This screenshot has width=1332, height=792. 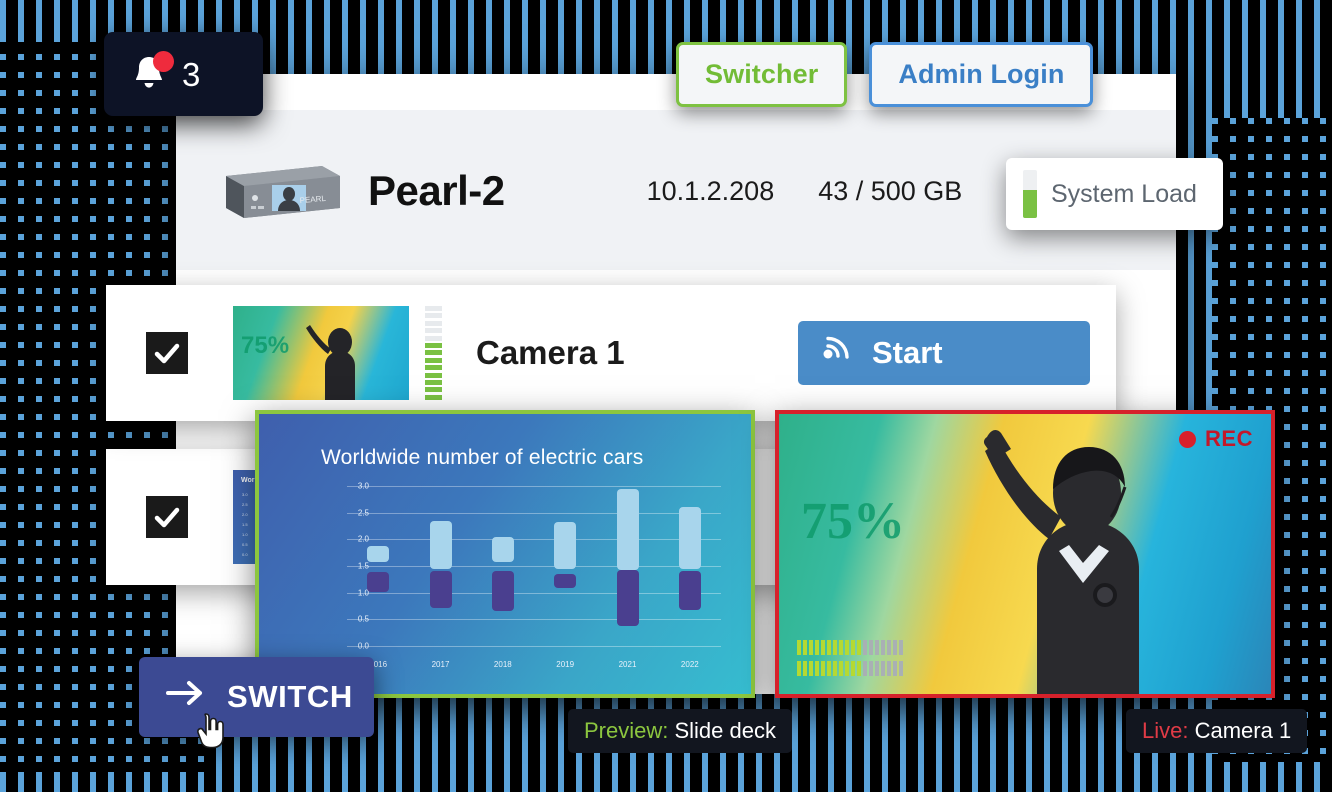 What do you see at coordinates (627, 664) in the screenshot?
I see `chart-x-tick: 2021` at bounding box center [627, 664].